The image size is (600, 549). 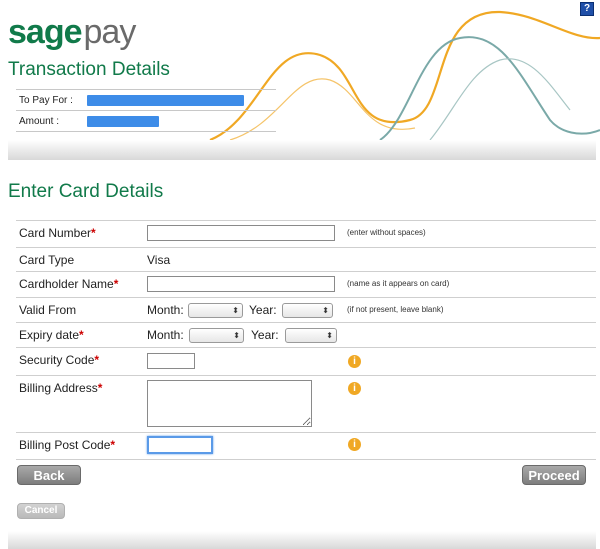 What do you see at coordinates (123, 121) in the screenshot?
I see `amount-redacted-value` at bounding box center [123, 121].